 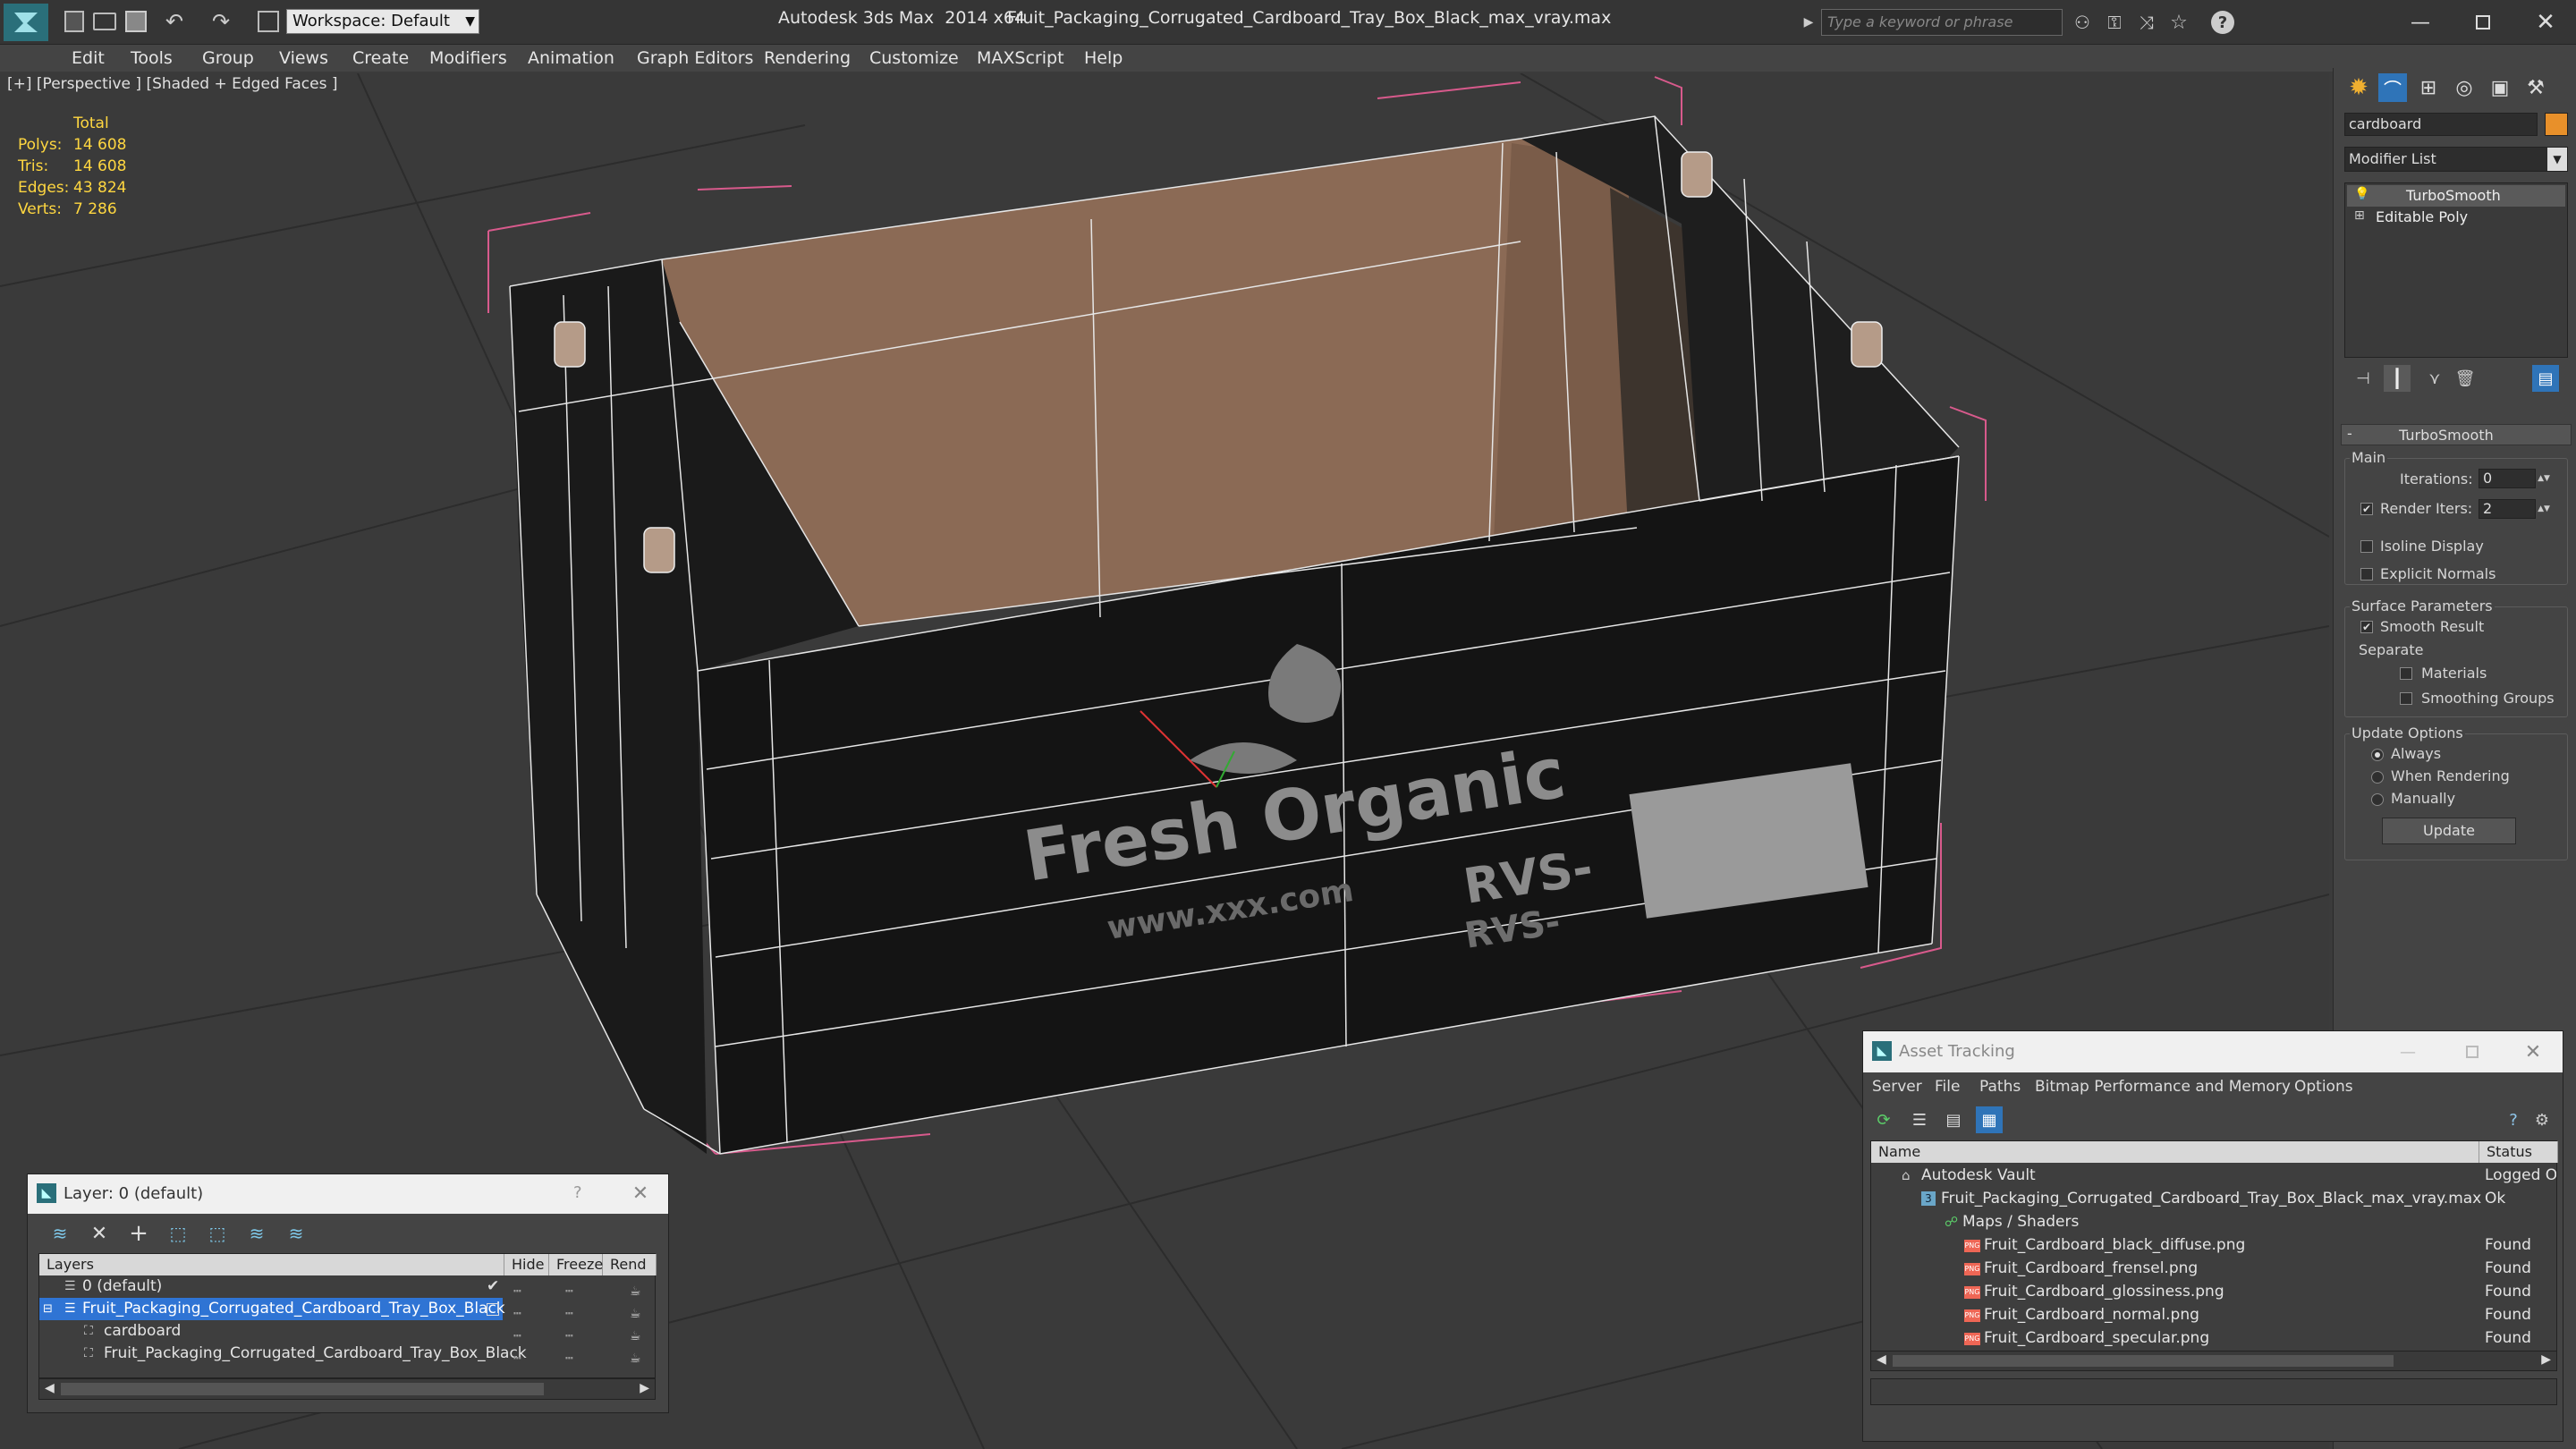 I want to click on update-button: Update, so click(x=2449, y=831).